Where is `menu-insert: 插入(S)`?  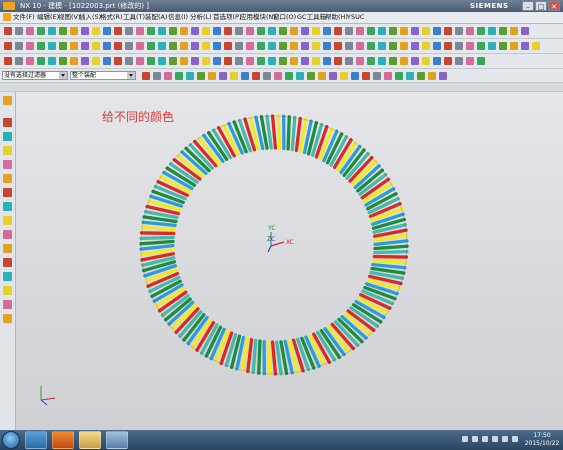
menu-insert: 插入(S) is located at coordinates (90, 17).